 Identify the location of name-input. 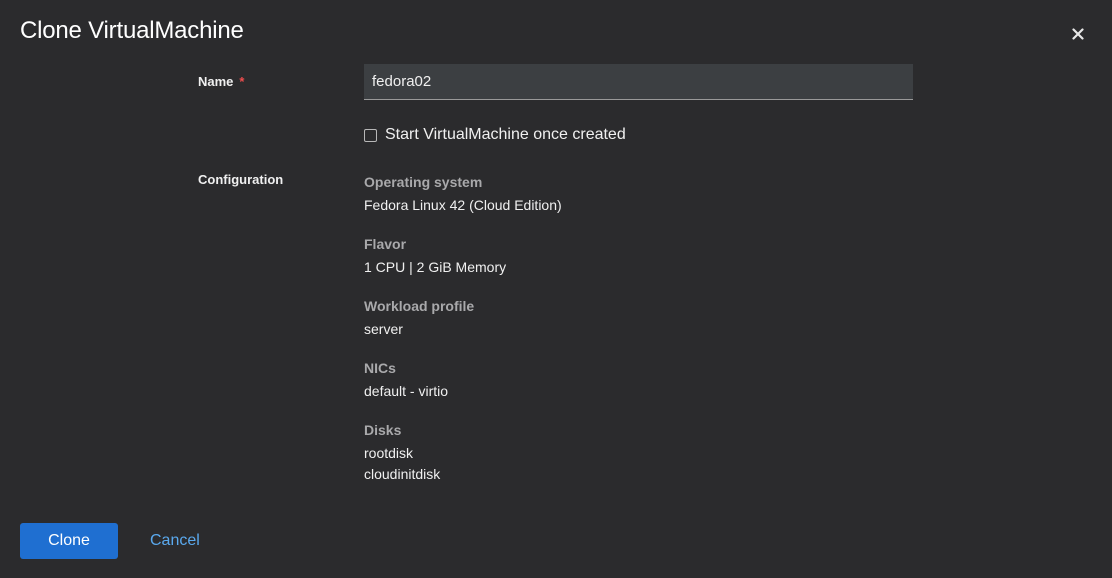
(638, 82).